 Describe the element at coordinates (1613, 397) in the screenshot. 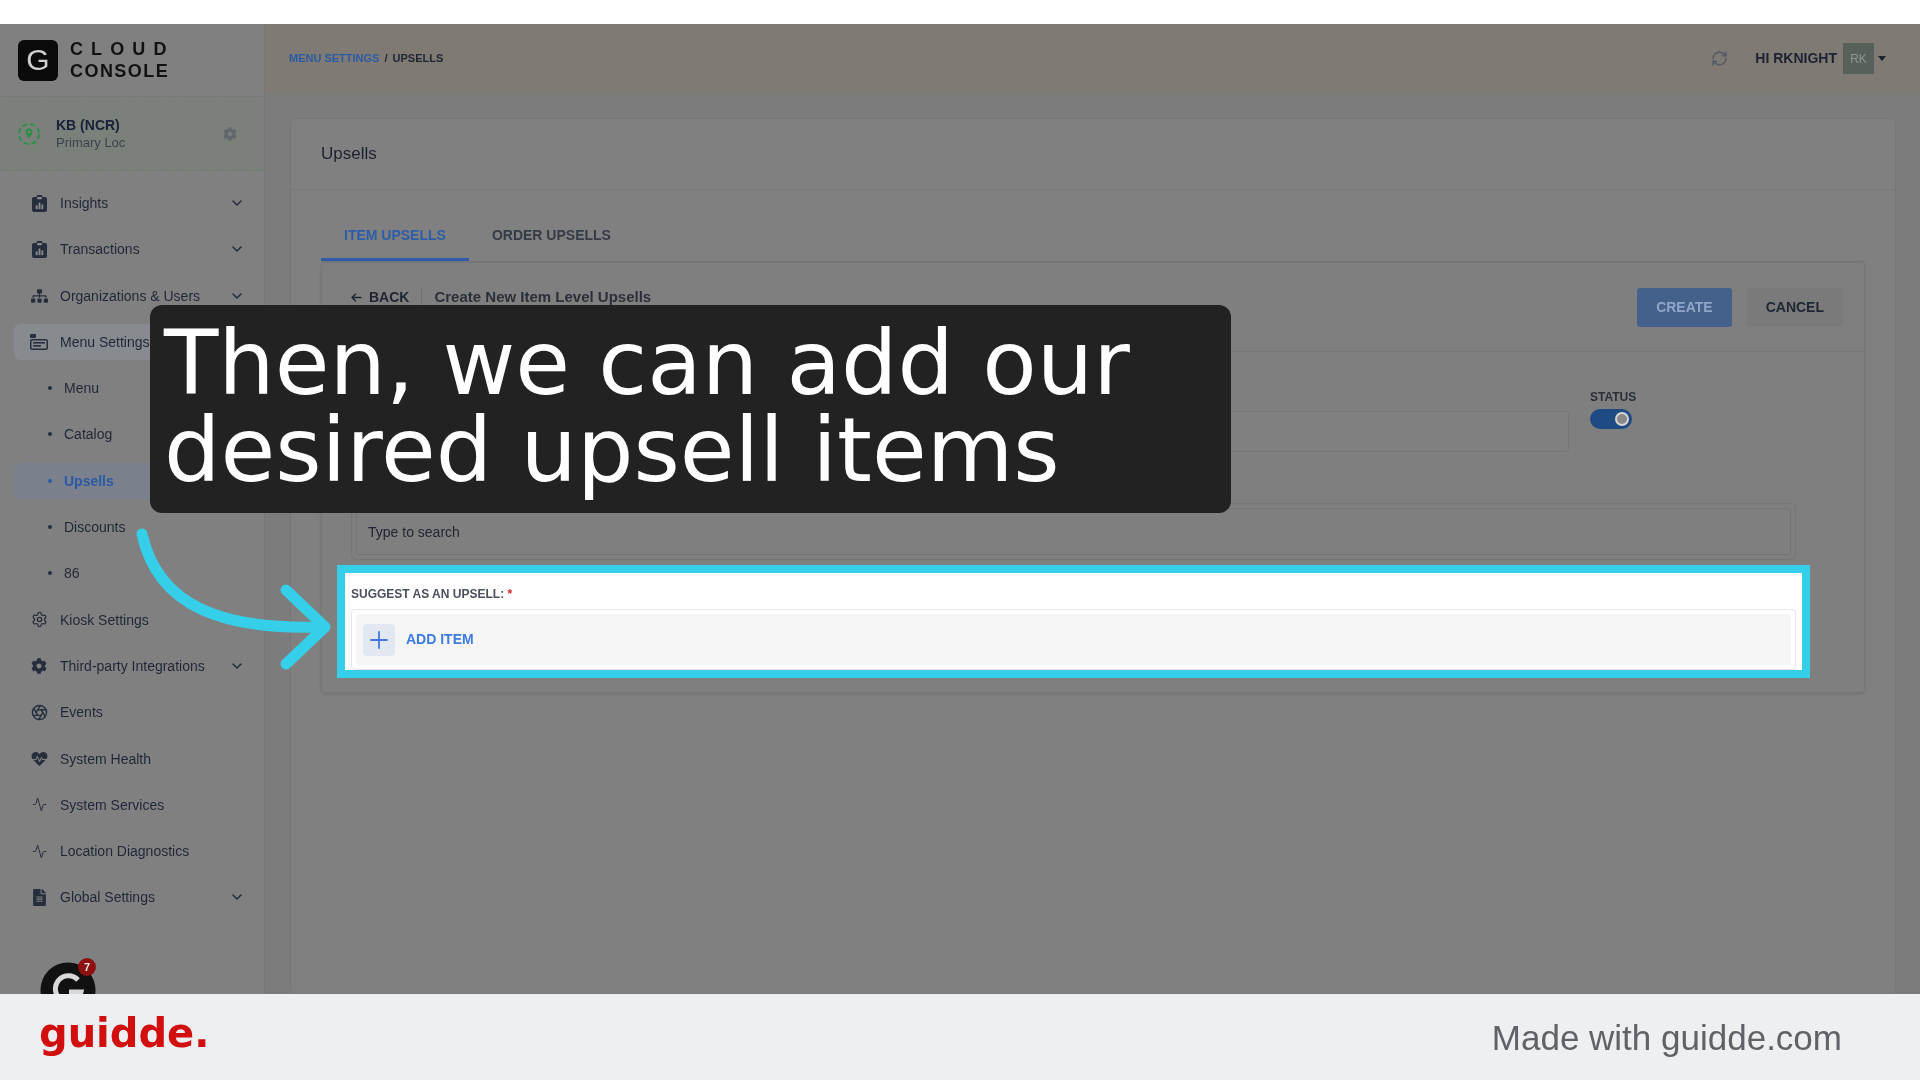

I see `field-label: STATUS` at that location.